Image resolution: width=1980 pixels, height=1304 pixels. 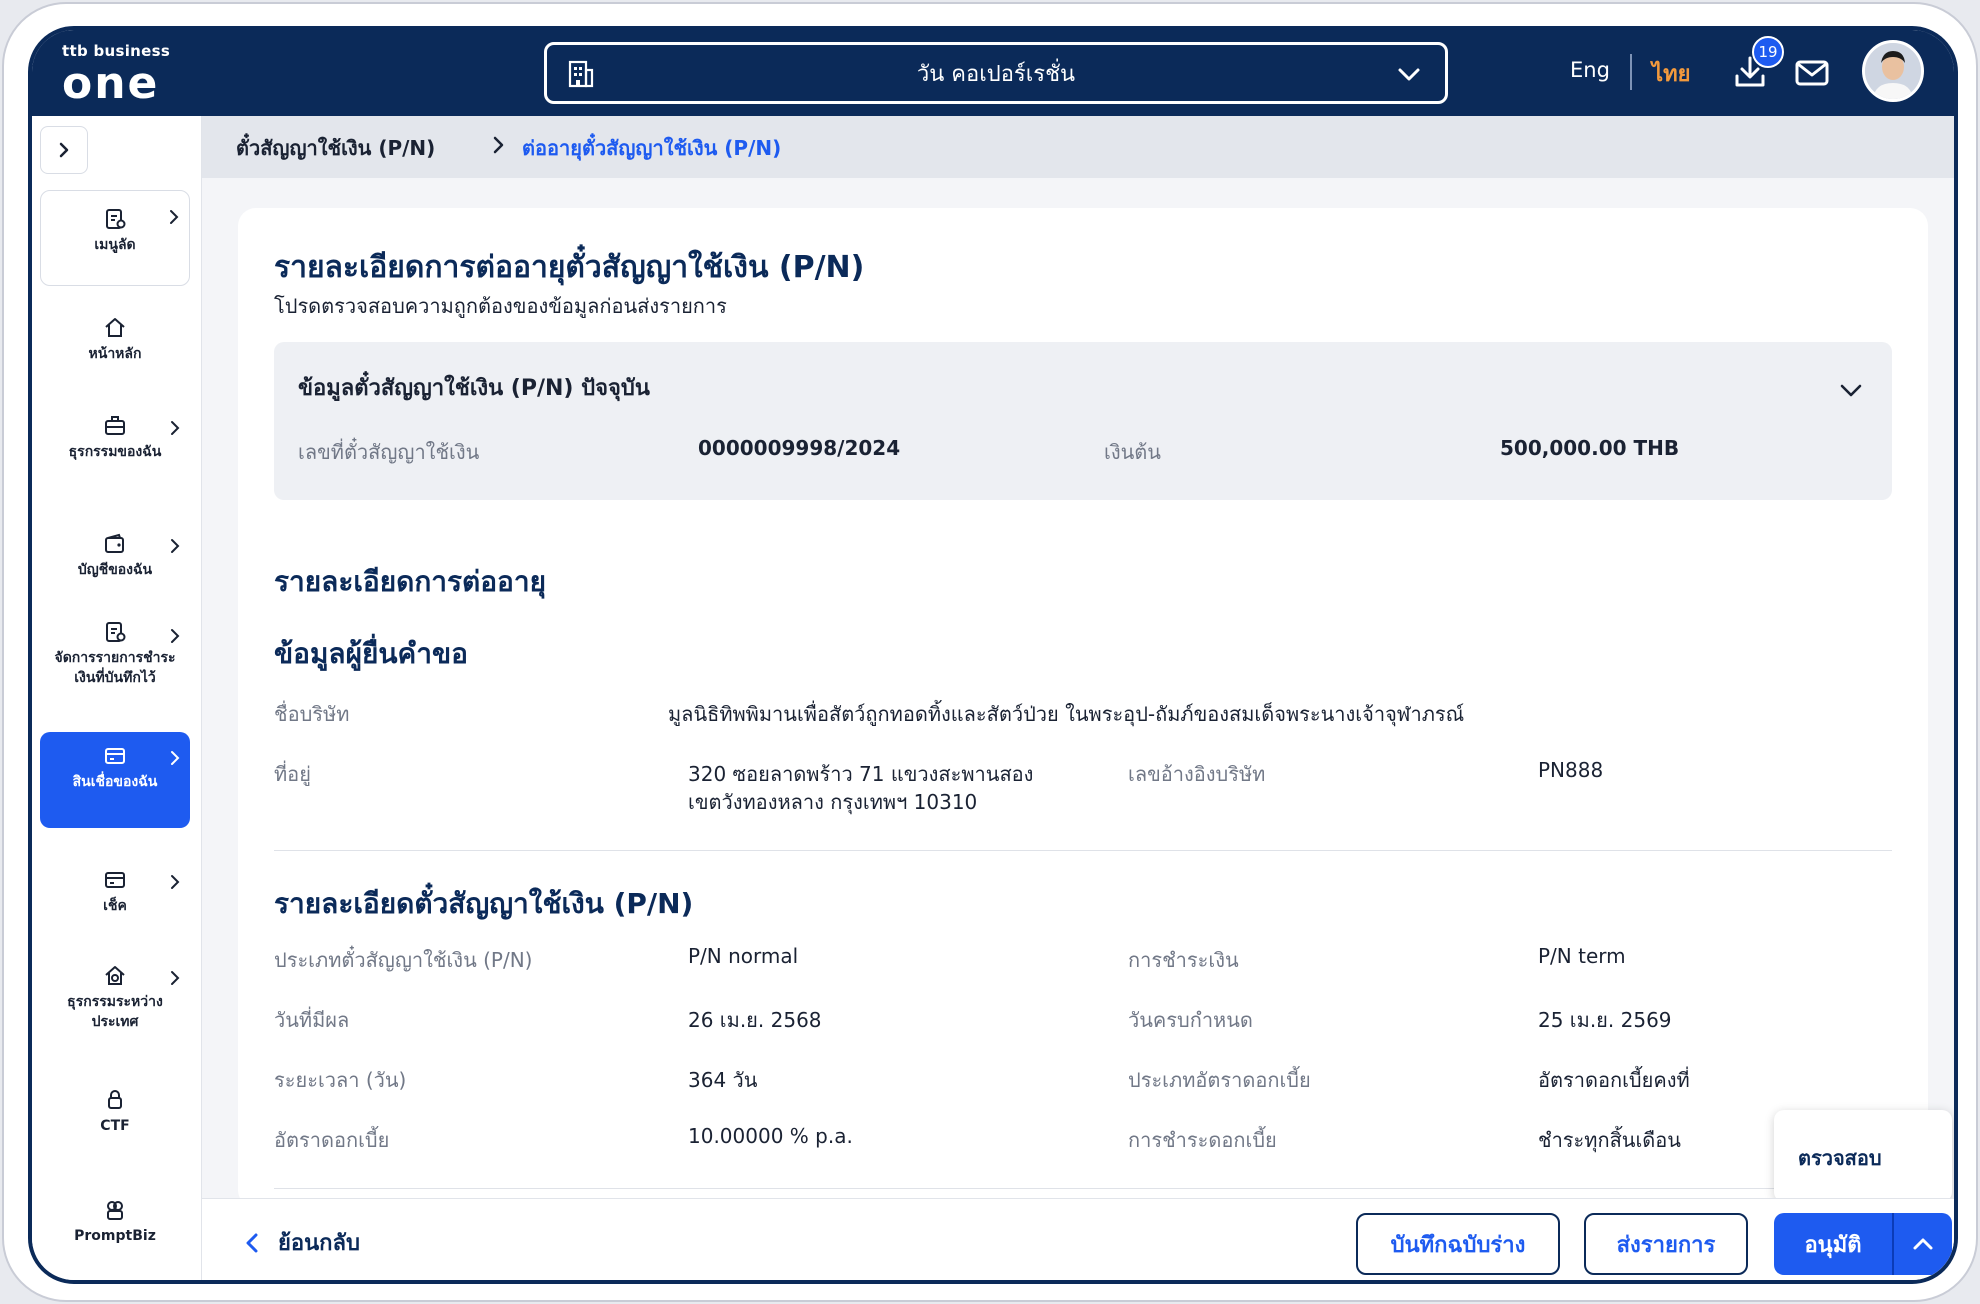 I want to click on company-ref-value: PN888, so click(x=1571, y=770).